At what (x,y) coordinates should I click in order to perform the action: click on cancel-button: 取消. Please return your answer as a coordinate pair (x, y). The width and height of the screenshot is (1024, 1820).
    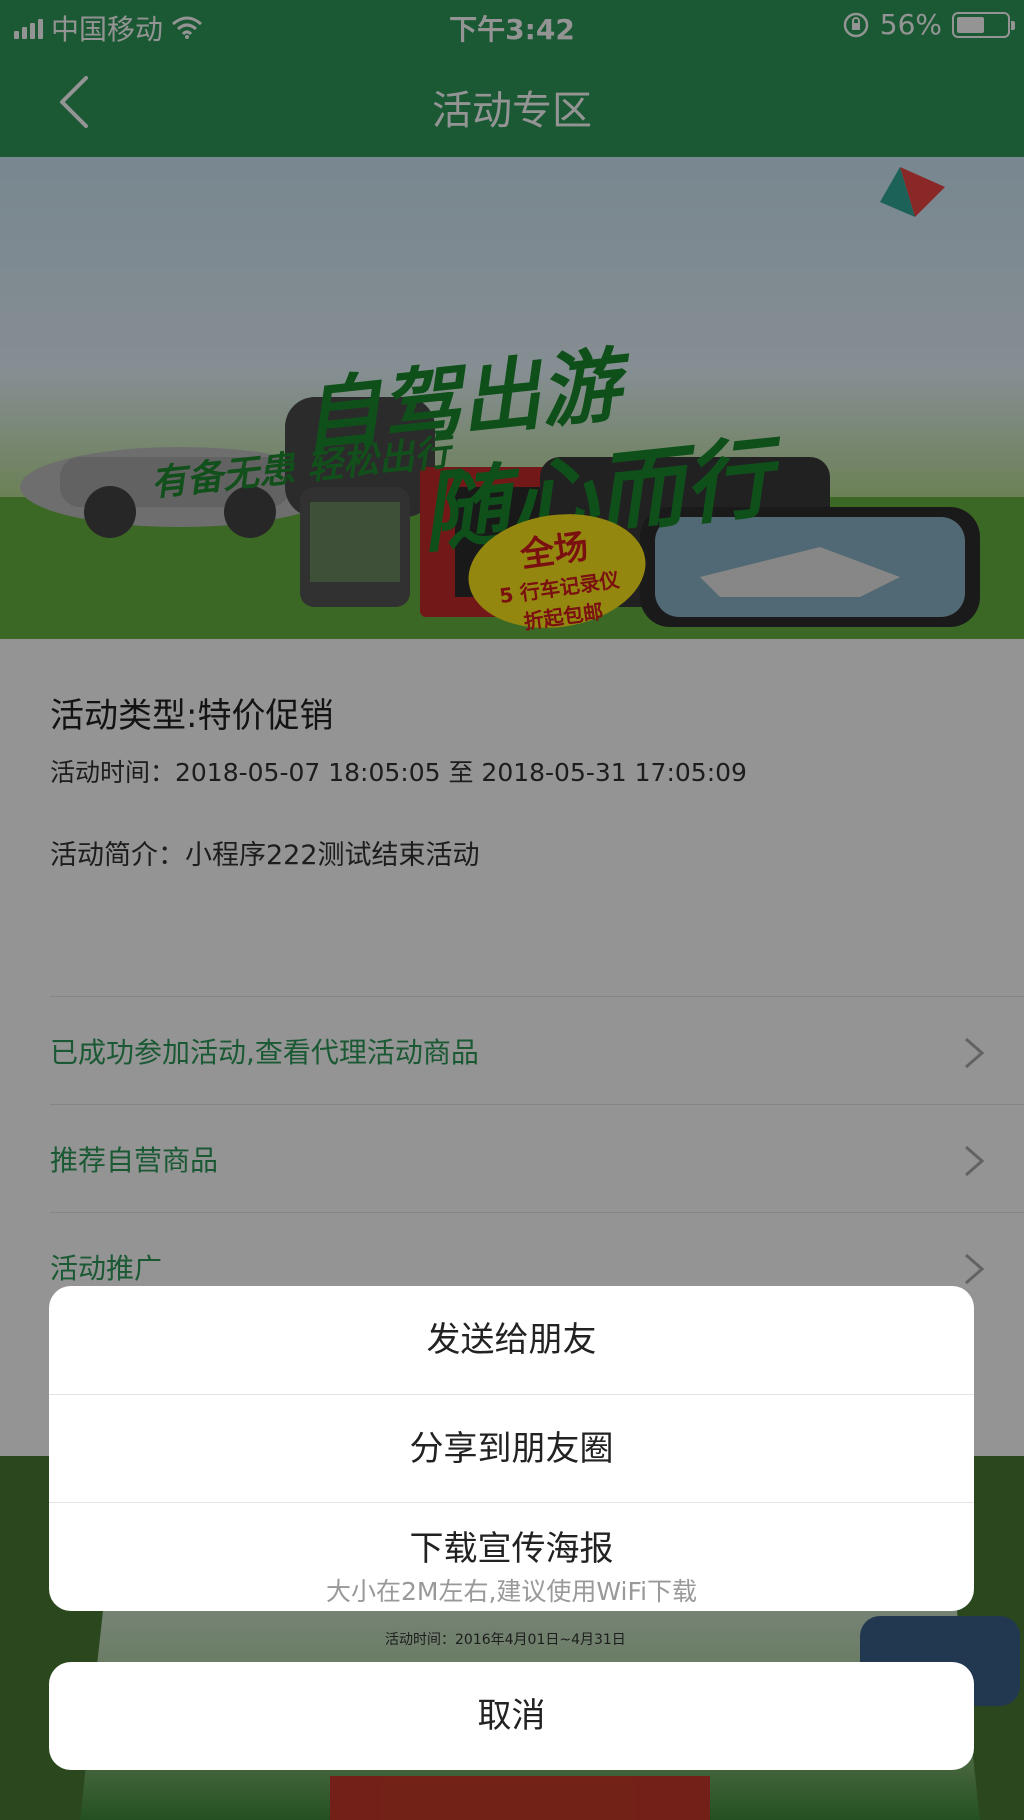
    Looking at the image, I should click on (511, 1716).